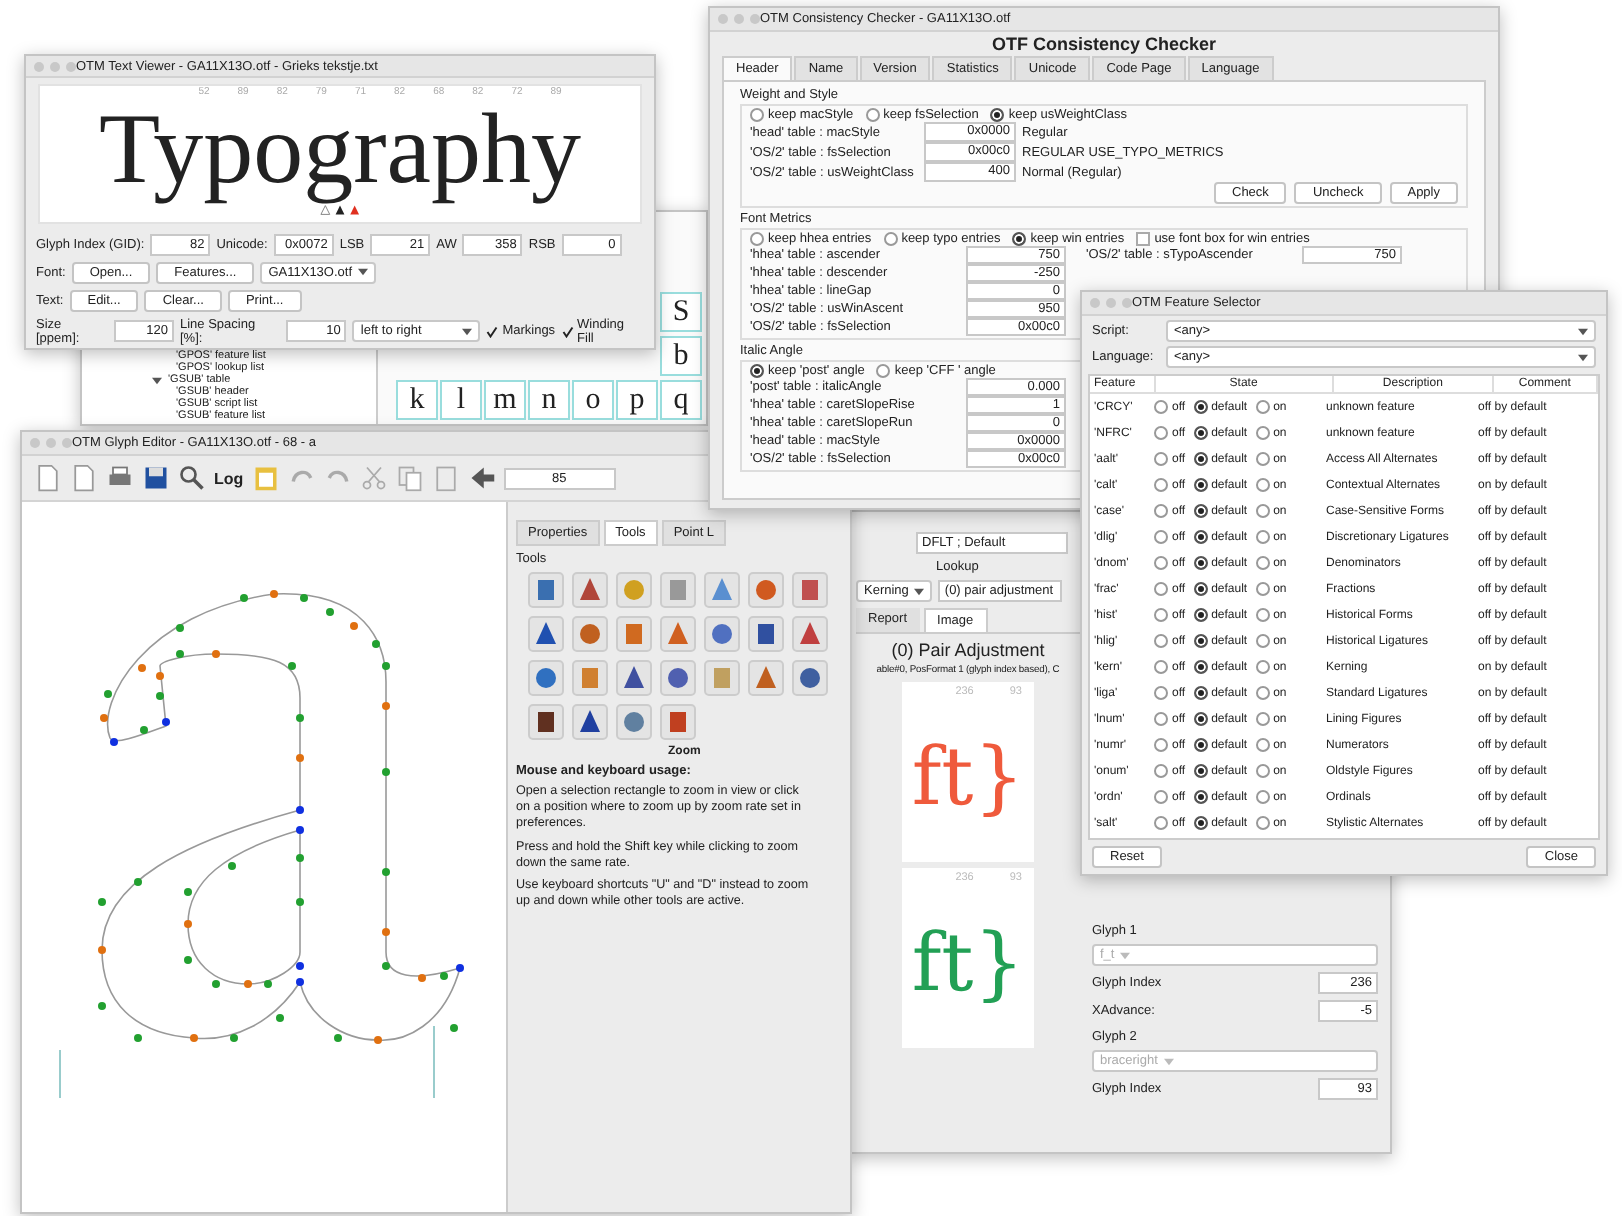 Image resolution: width=1622 pixels, height=1216 pixels. What do you see at coordinates (417, 400) in the screenshot?
I see `glyph-cell: k` at bounding box center [417, 400].